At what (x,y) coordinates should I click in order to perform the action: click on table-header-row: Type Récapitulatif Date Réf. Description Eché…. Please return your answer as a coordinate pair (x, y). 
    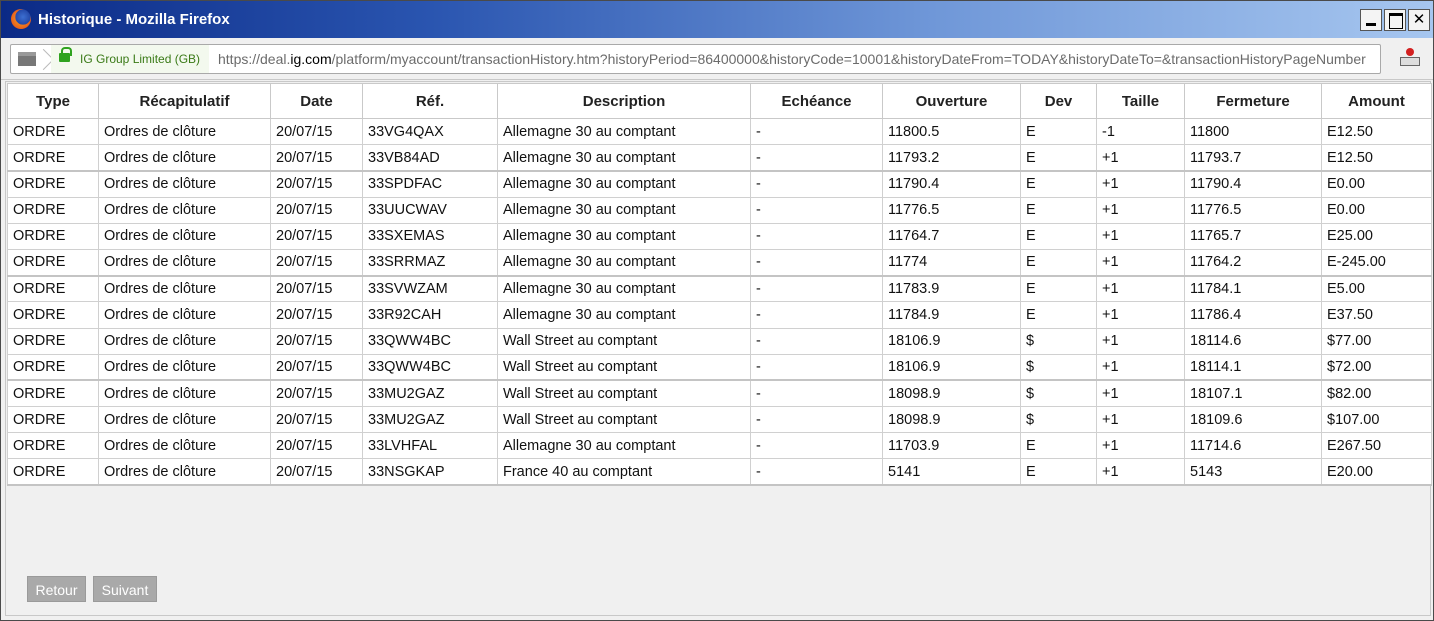
    Looking at the image, I should click on (719, 101).